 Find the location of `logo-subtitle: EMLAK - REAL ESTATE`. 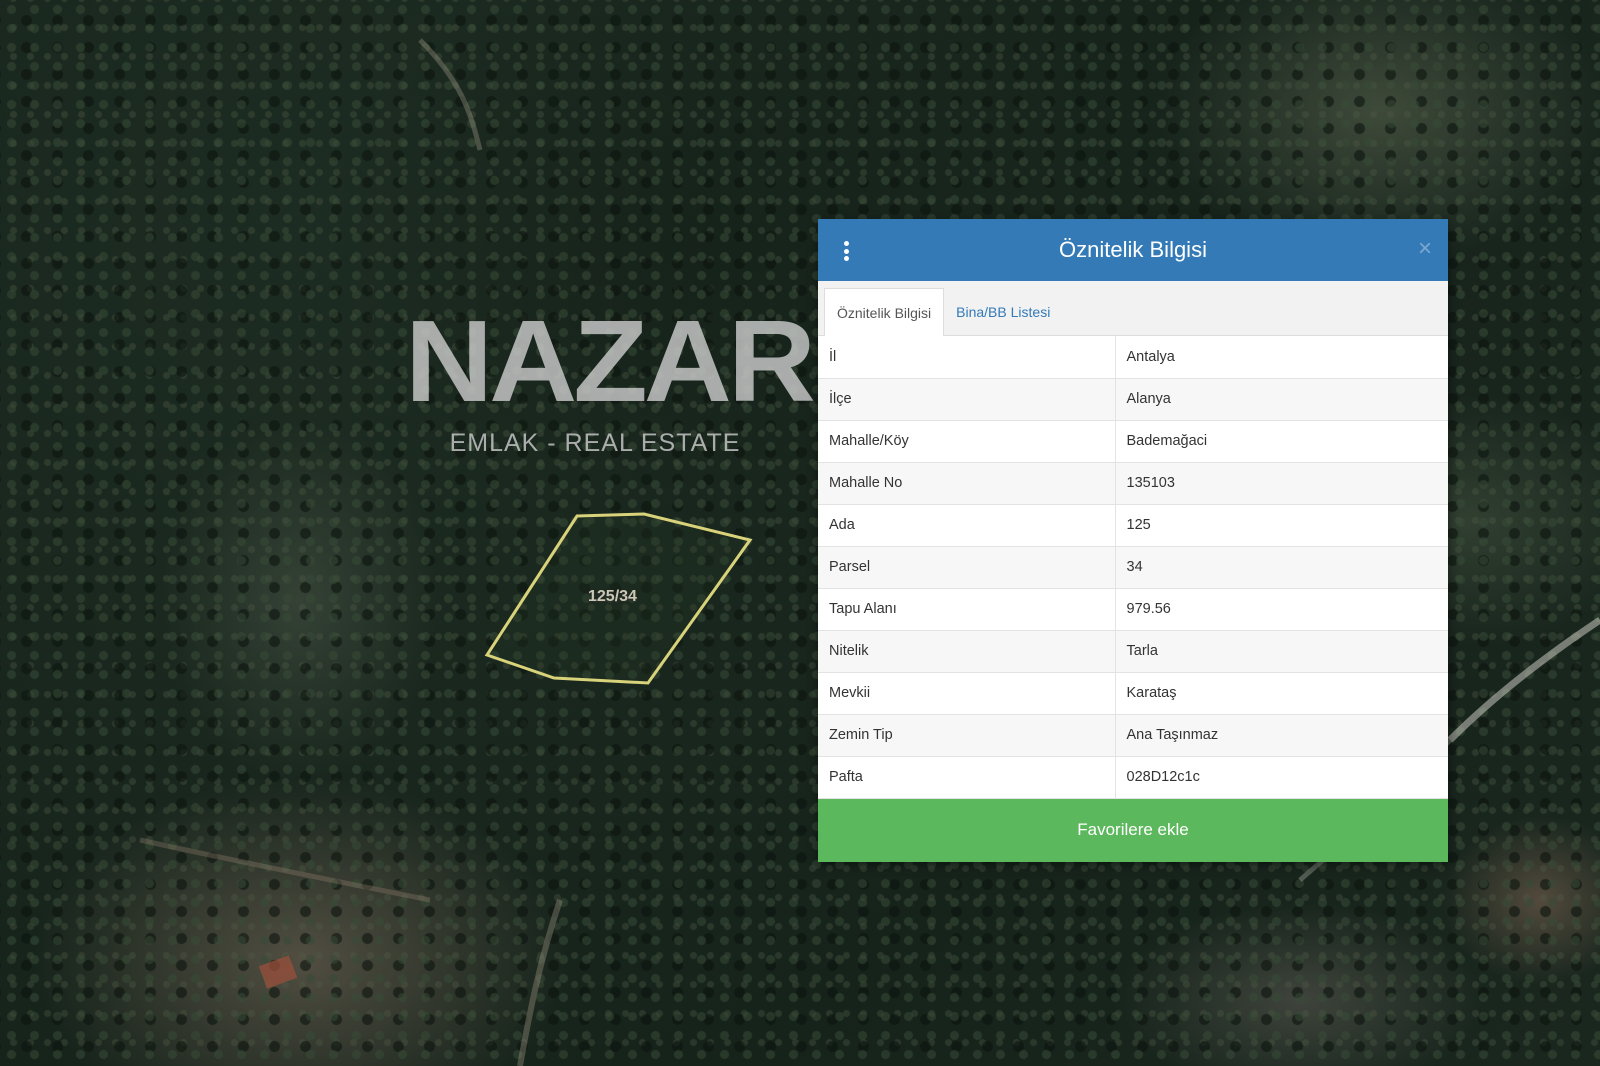

logo-subtitle: EMLAK - REAL ESTATE is located at coordinates (595, 443).